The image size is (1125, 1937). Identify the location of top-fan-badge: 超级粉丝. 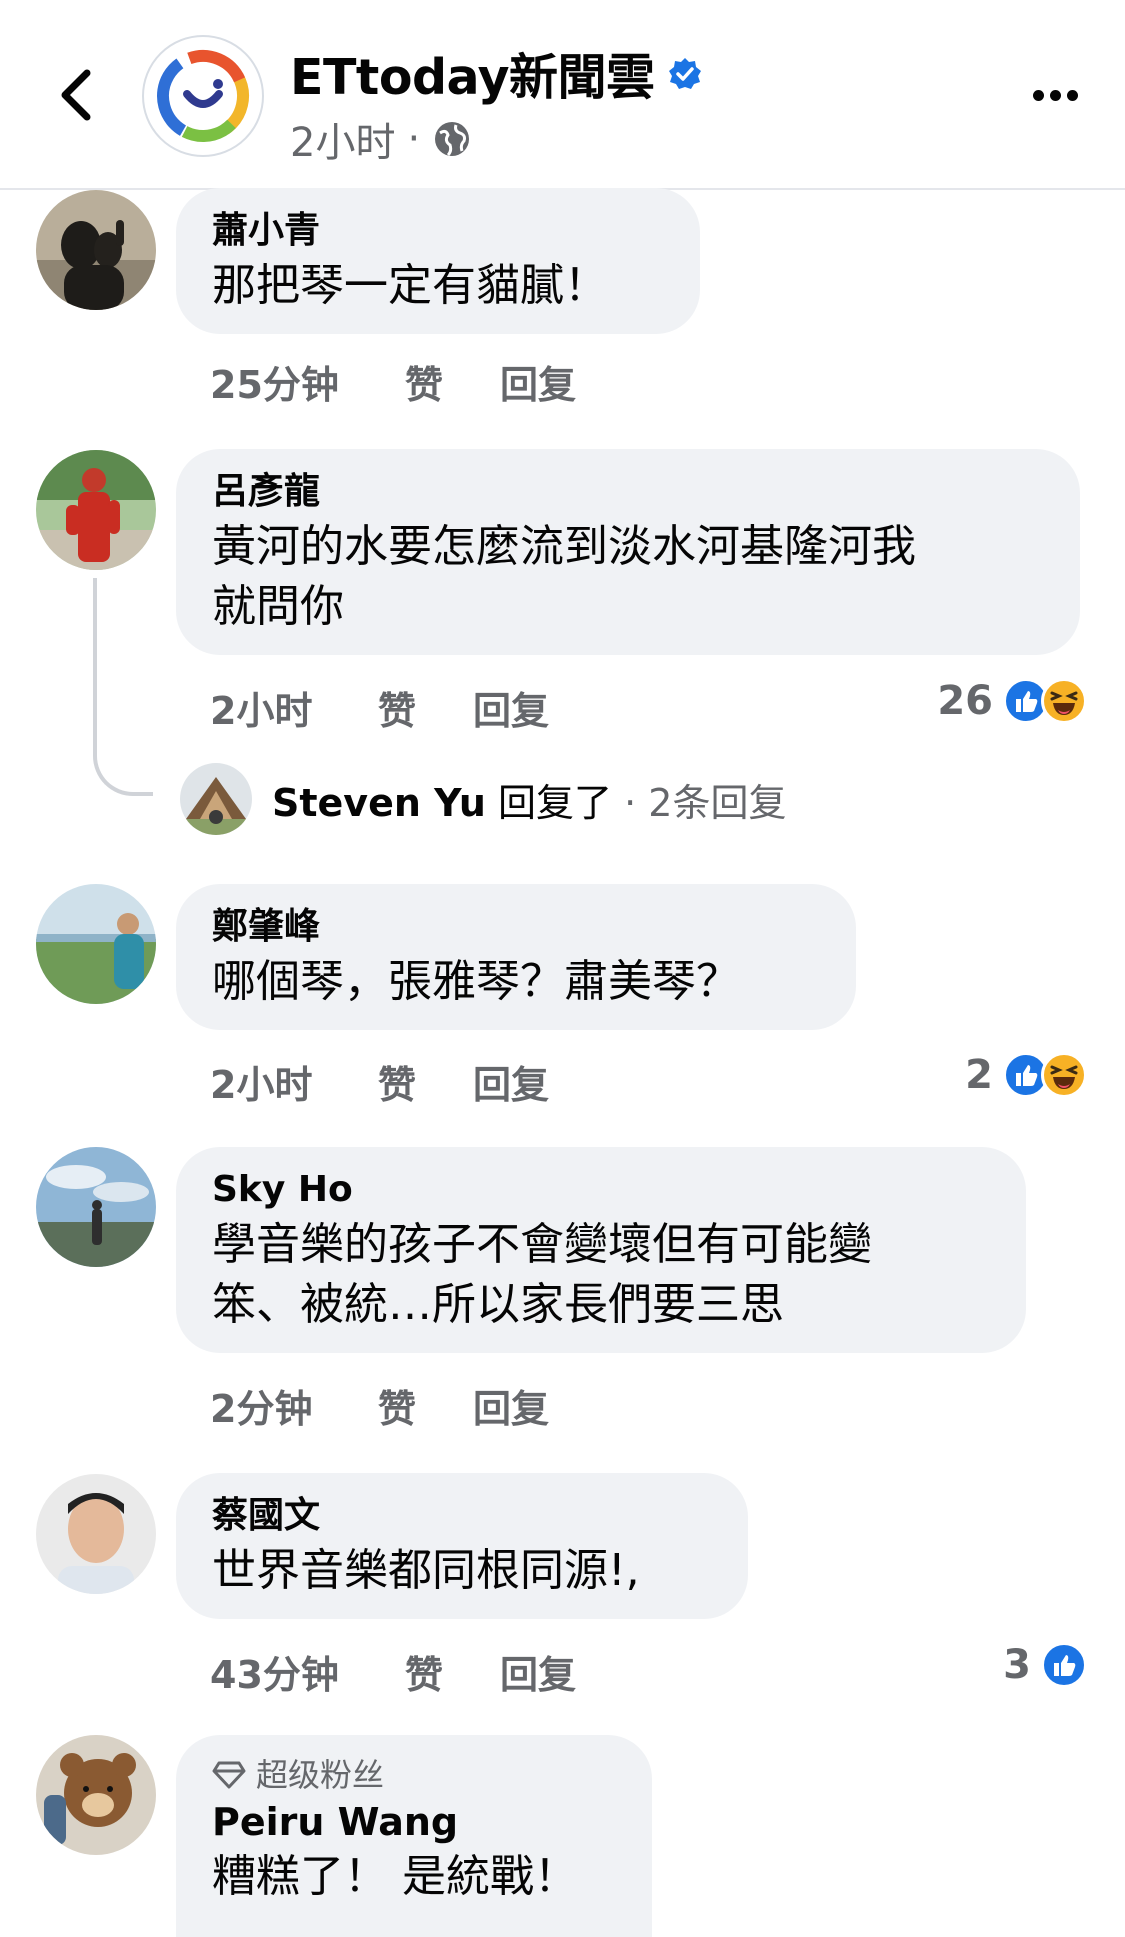
(414, 1775).